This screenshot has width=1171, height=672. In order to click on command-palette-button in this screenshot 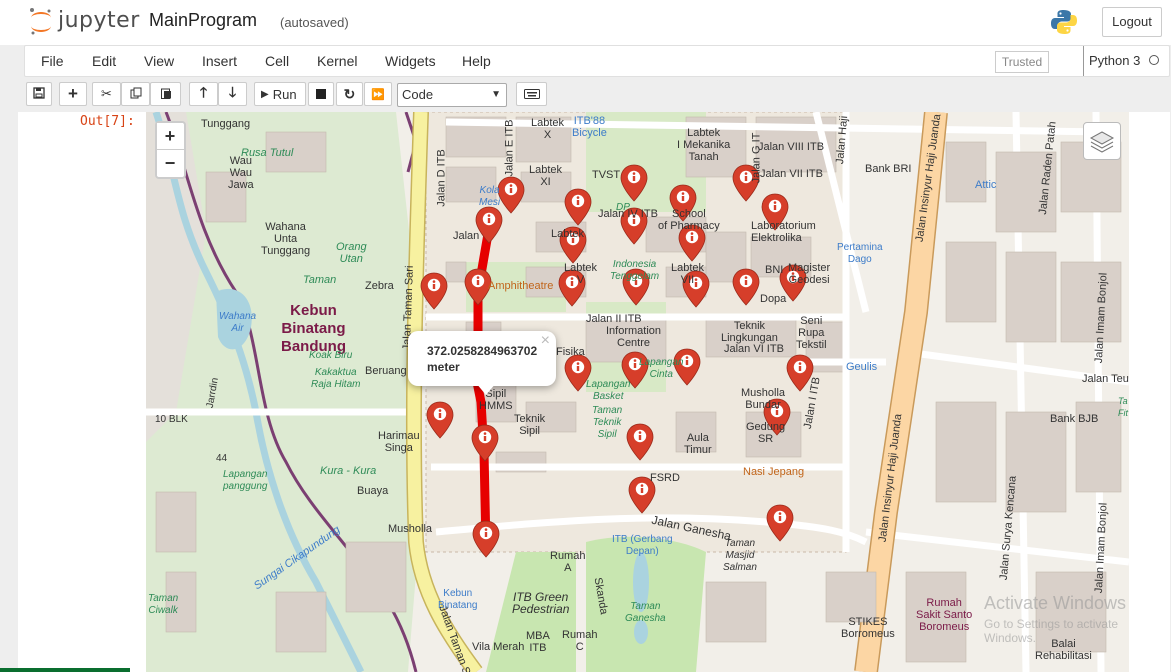, I will do `click(531, 94)`.